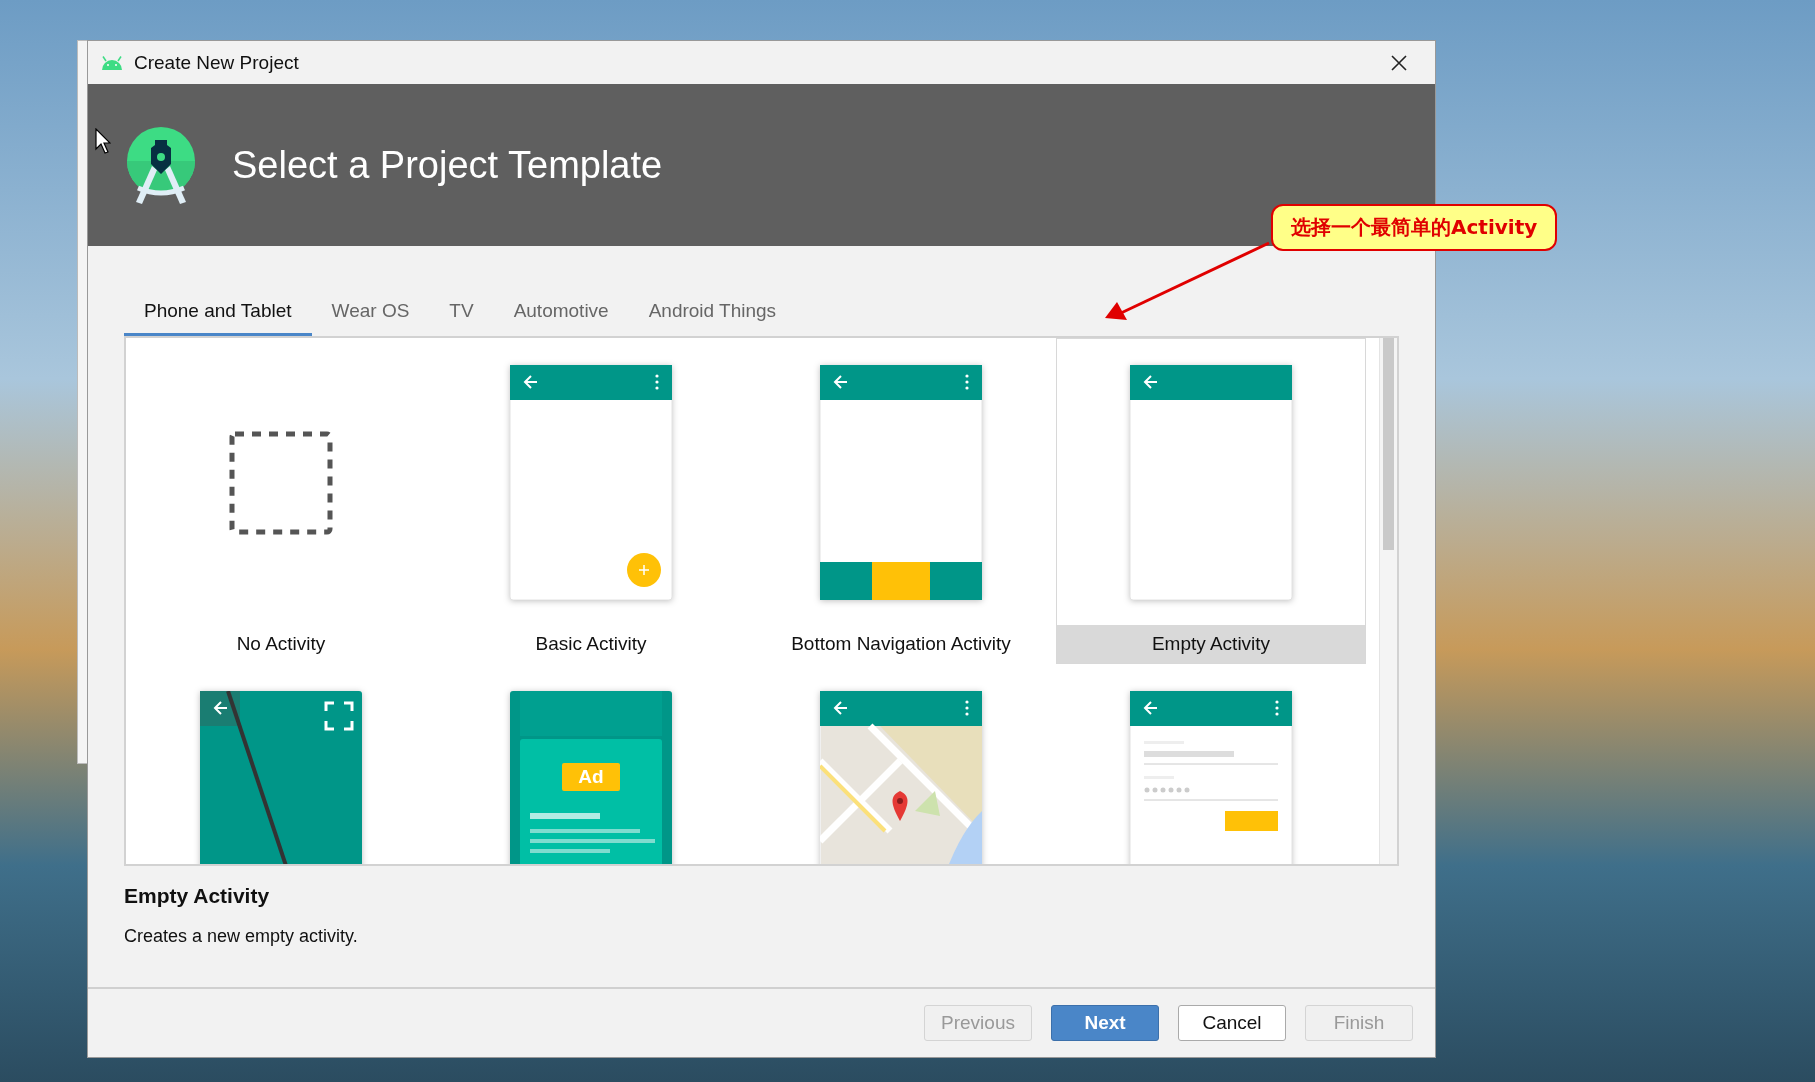 Image resolution: width=1815 pixels, height=1082 pixels. I want to click on tab: TV, so click(461, 313).